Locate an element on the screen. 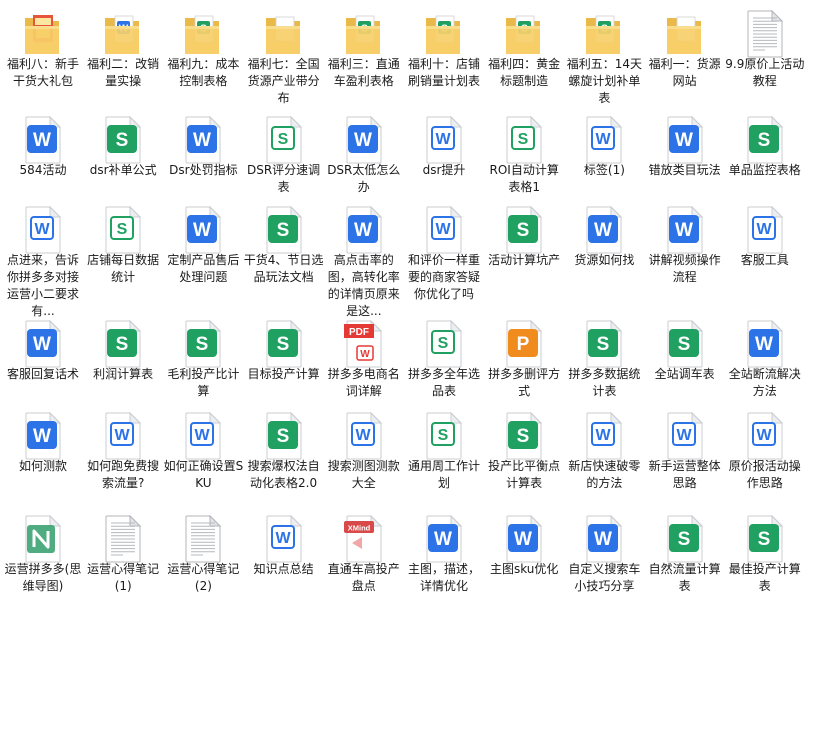 The image size is (814, 735). file-label: Dsr处罚指标 is located at coordinates (203, 170).